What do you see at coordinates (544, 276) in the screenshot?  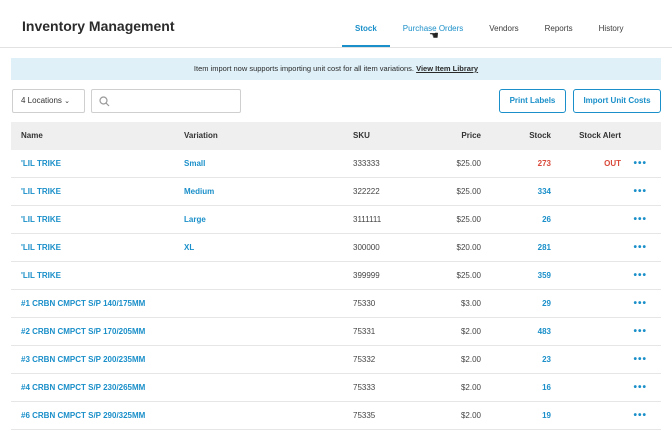 I see `stock-cell: 359` at bounding box center [544, 276].